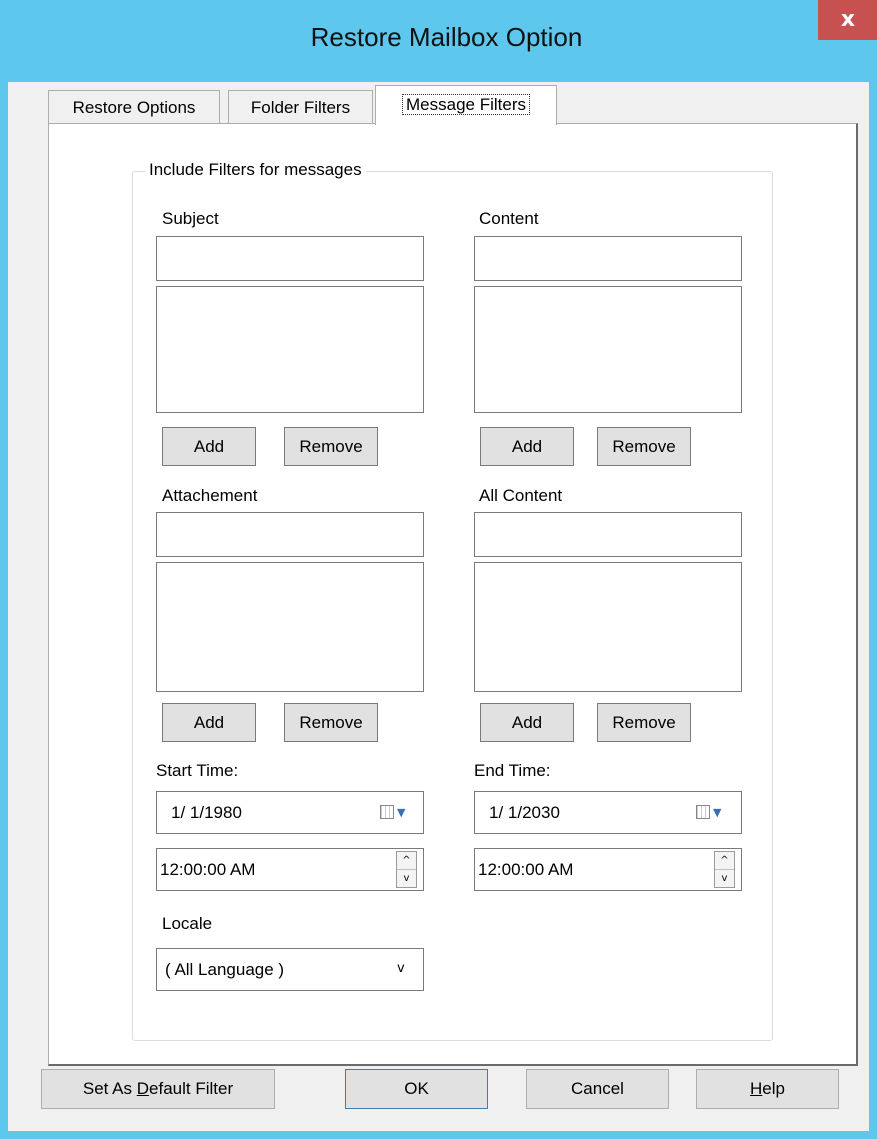  What do you see at coordinates (608, 812) in the screenshot?
I see `end-date-picker: 1/ 1/2030 ▼` at bounding box center [608, 812].